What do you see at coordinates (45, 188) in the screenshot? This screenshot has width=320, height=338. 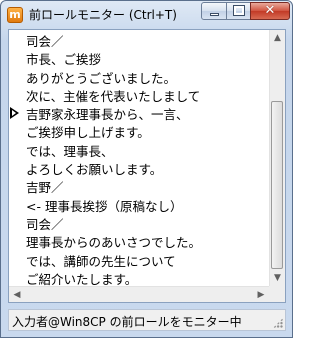 I see `transcript-line: 吉野／` at bounding box center [45, 188].